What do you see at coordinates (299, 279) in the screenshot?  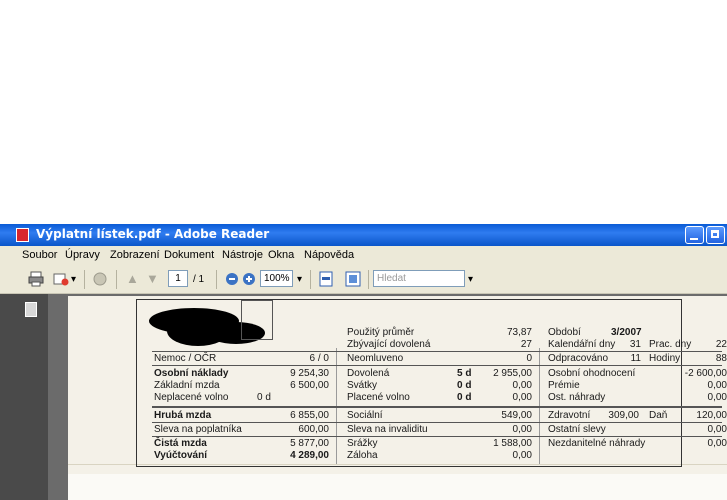 I see `zoom-dropdown-icon: ▾` at bounding box center [299, 279].